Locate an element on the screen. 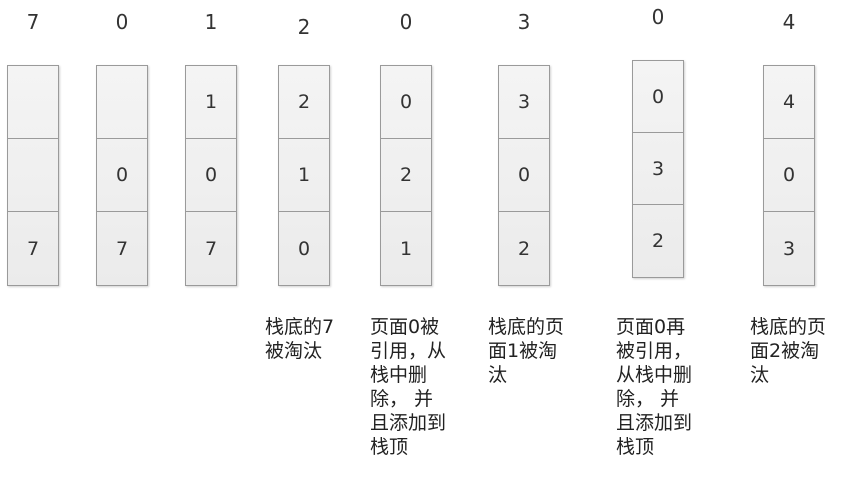 The width and height of the screenshot is (864, 479). annotation-note: 页面0再 被引用， 从栈中删 除， 并 且添加到 栈顶 is located at coordinates (654, 387).